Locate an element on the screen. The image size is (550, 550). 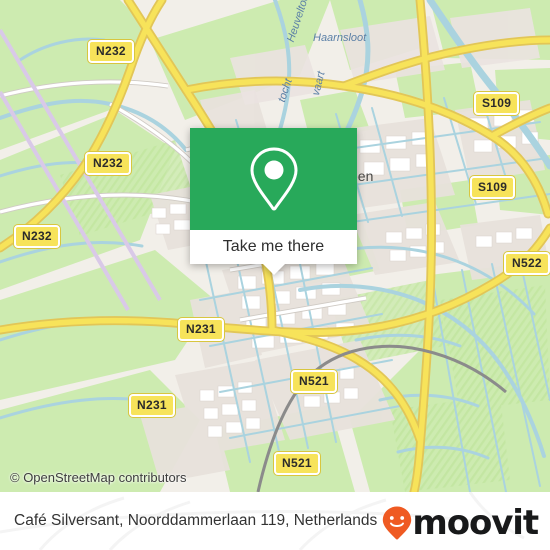
callout-label: Take me there is located at coordinates (273, 246).